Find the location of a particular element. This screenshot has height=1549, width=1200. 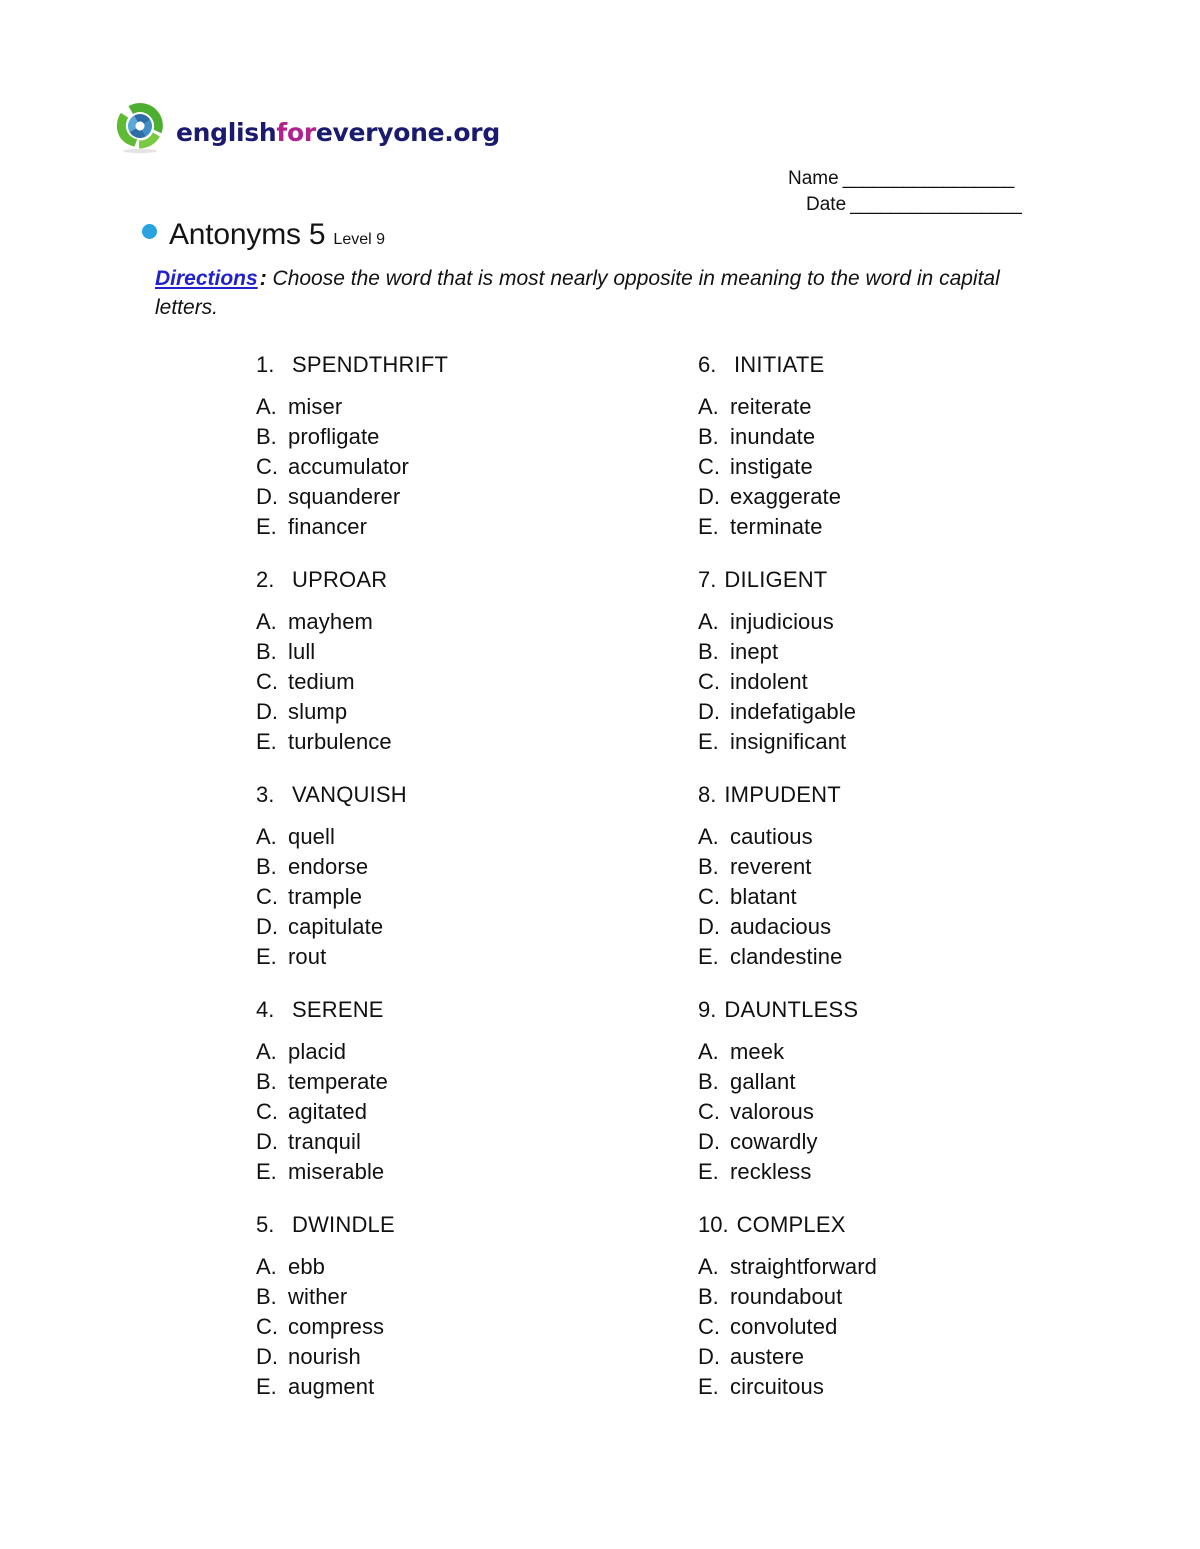

answer-option: B. endorse is located at coordinates (466, 868).